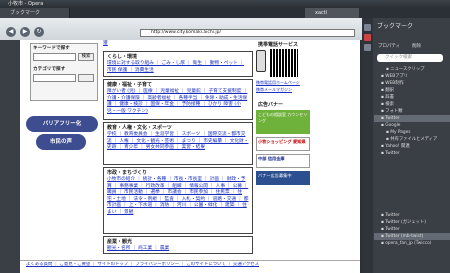  I want to click on bookmark-label: WEB制作, so click(394, 83).